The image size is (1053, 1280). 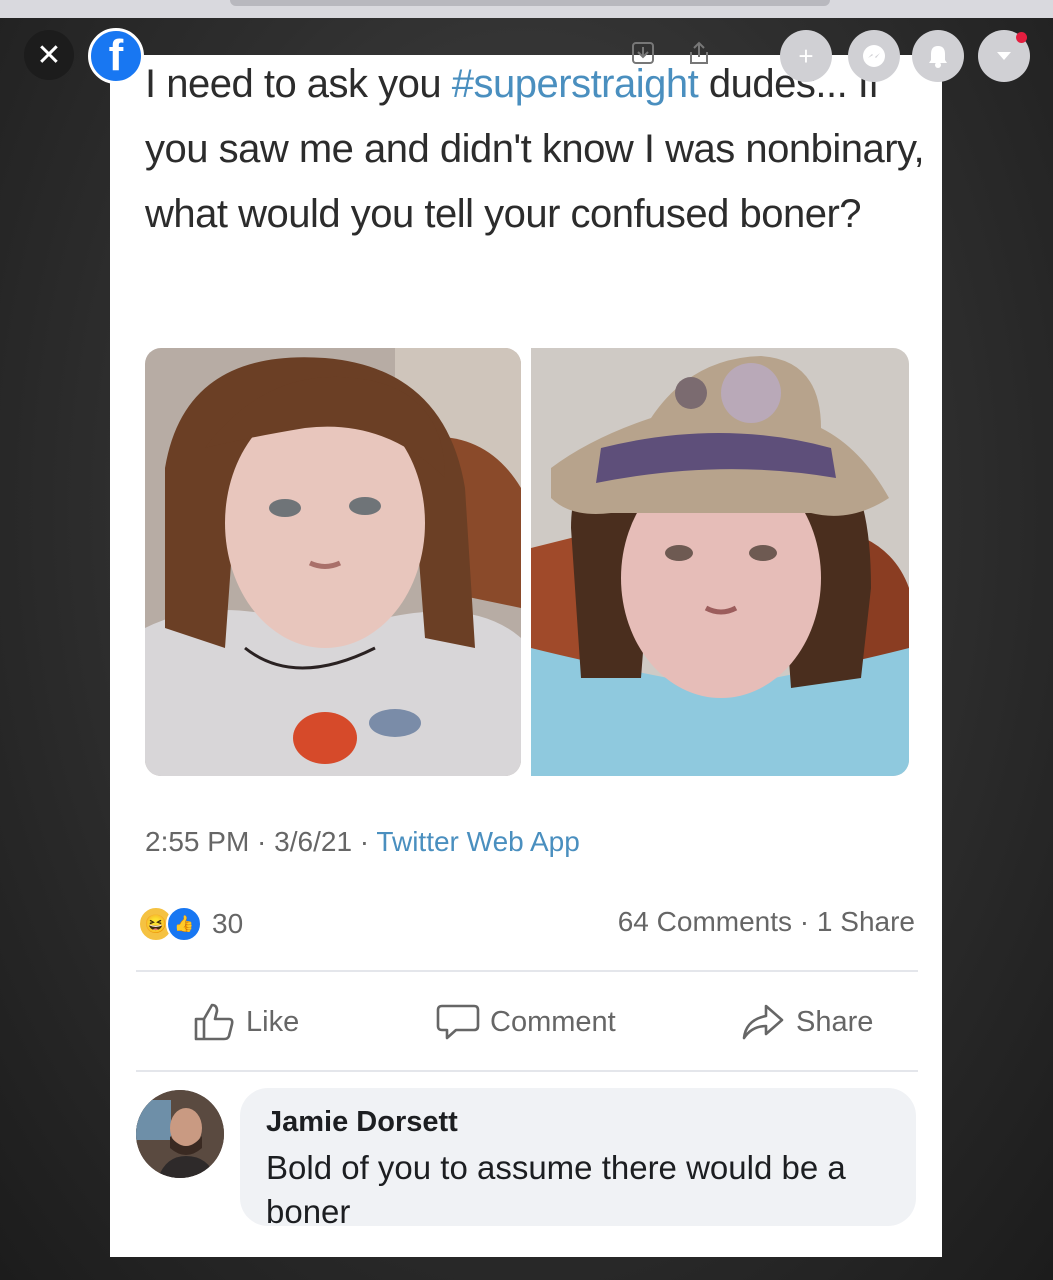 I want to click on comment-label: Comment, so click(x=553, y=1021).